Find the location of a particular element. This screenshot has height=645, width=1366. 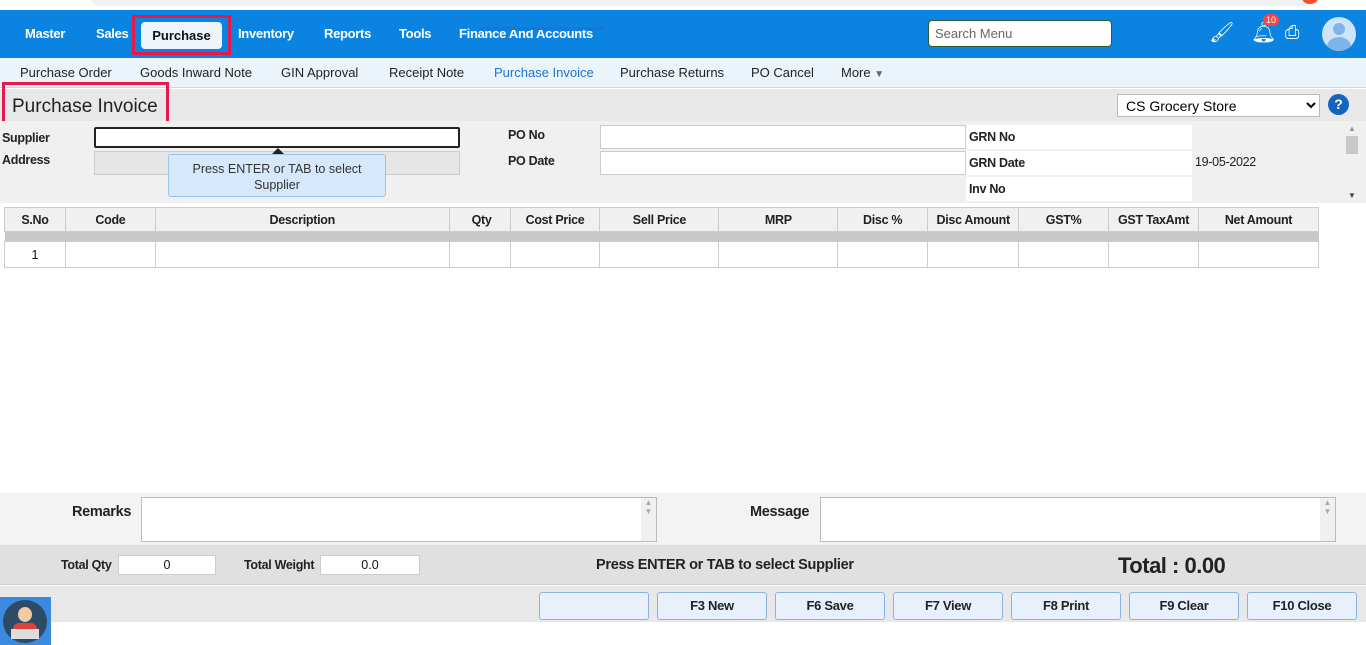

close-button: F10 Close is located at coordinates (1302, 606).